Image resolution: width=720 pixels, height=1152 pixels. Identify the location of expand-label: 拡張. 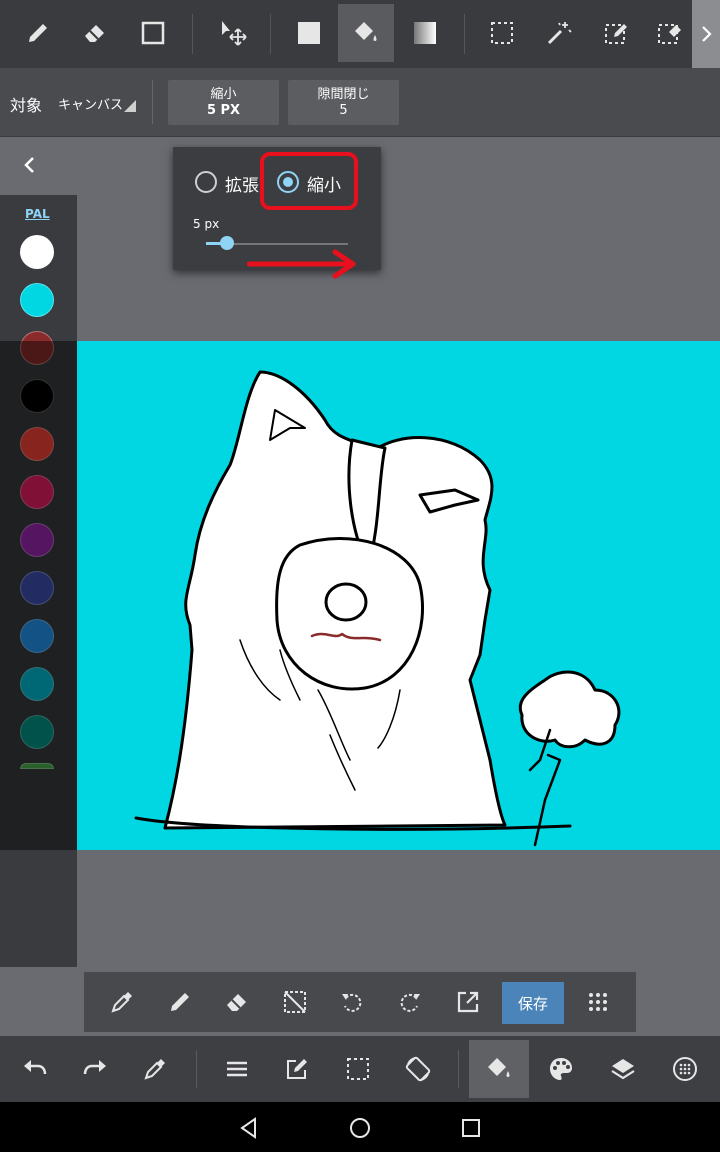
(242, 186).